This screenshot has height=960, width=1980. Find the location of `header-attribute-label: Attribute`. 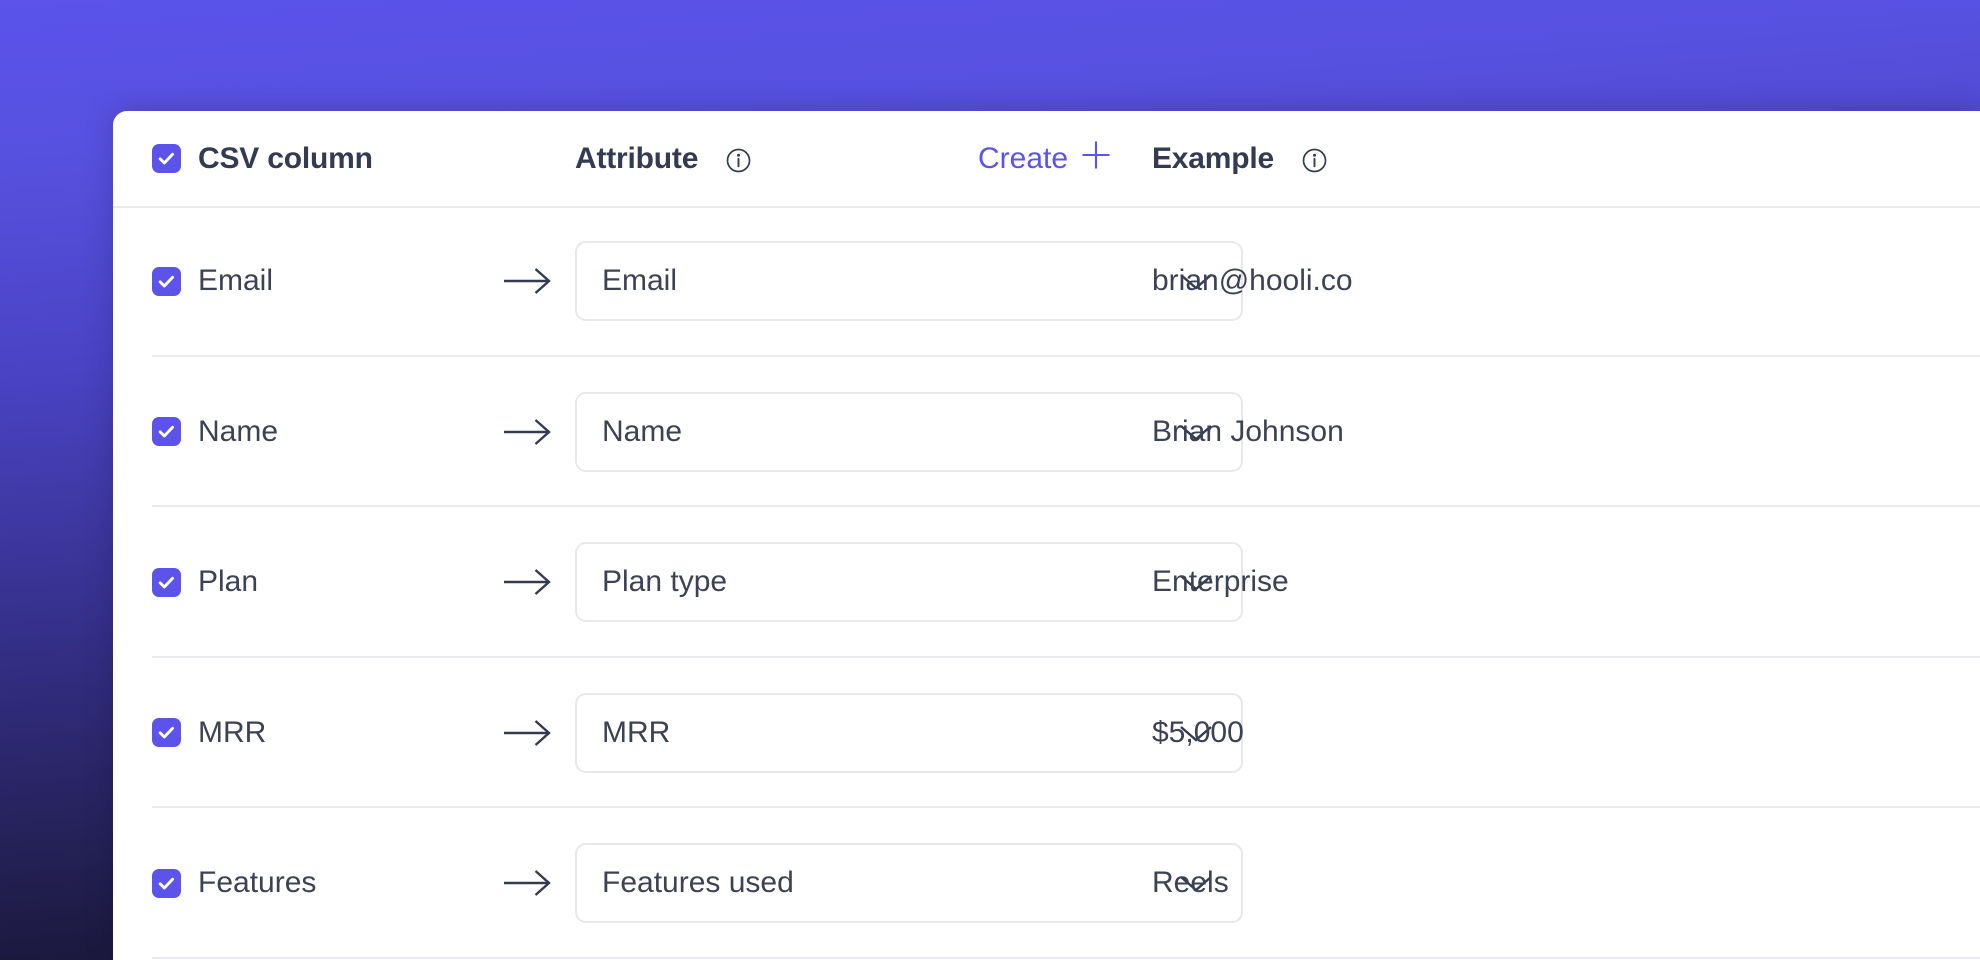

header-attribute-label: Attribute is located at coordinates (637, 158).